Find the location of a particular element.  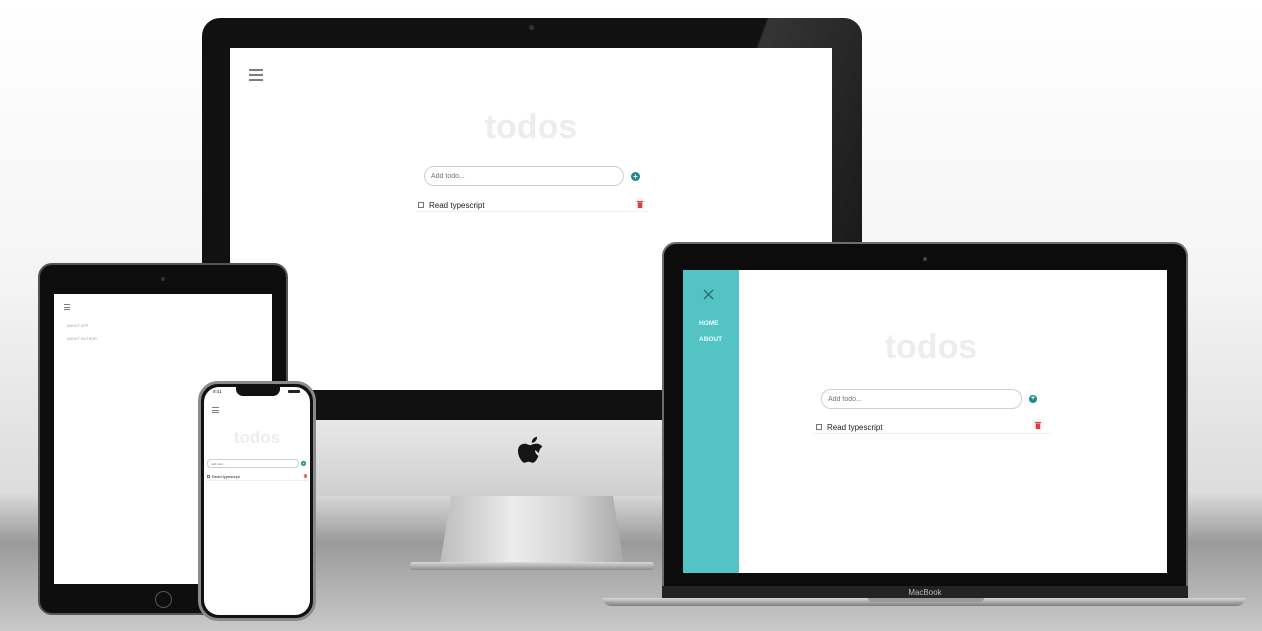

ipad-camera is located at coordinates (163, 279).